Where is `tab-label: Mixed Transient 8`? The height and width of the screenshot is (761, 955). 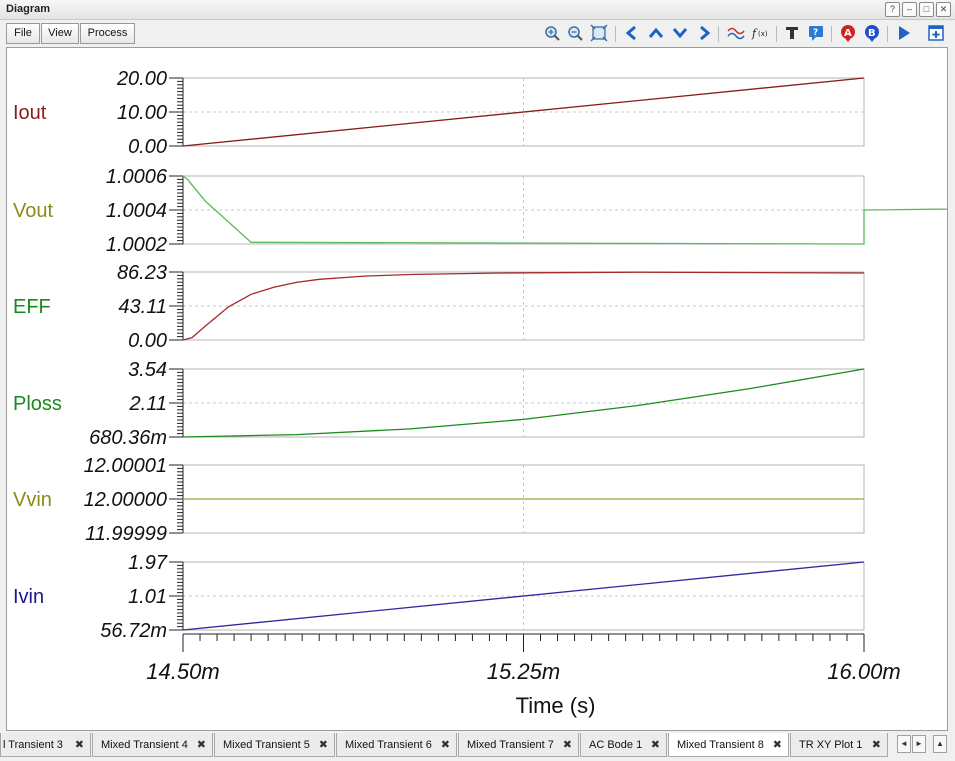
tab-label: Mixed Transient 8 is located at coordinates (720, 745).